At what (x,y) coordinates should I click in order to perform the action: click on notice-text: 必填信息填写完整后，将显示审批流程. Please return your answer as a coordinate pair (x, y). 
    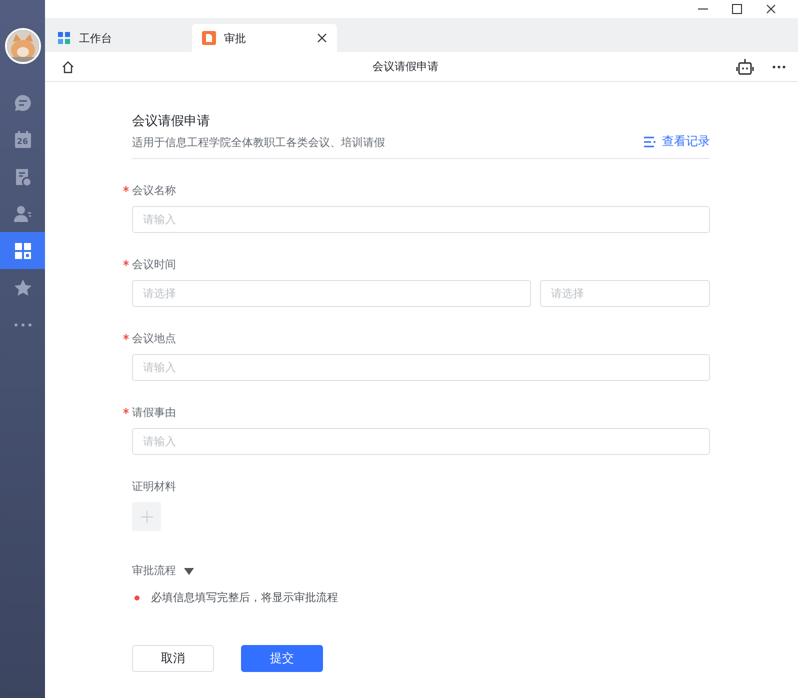
    Looking at the image, I should click on (244, 597).